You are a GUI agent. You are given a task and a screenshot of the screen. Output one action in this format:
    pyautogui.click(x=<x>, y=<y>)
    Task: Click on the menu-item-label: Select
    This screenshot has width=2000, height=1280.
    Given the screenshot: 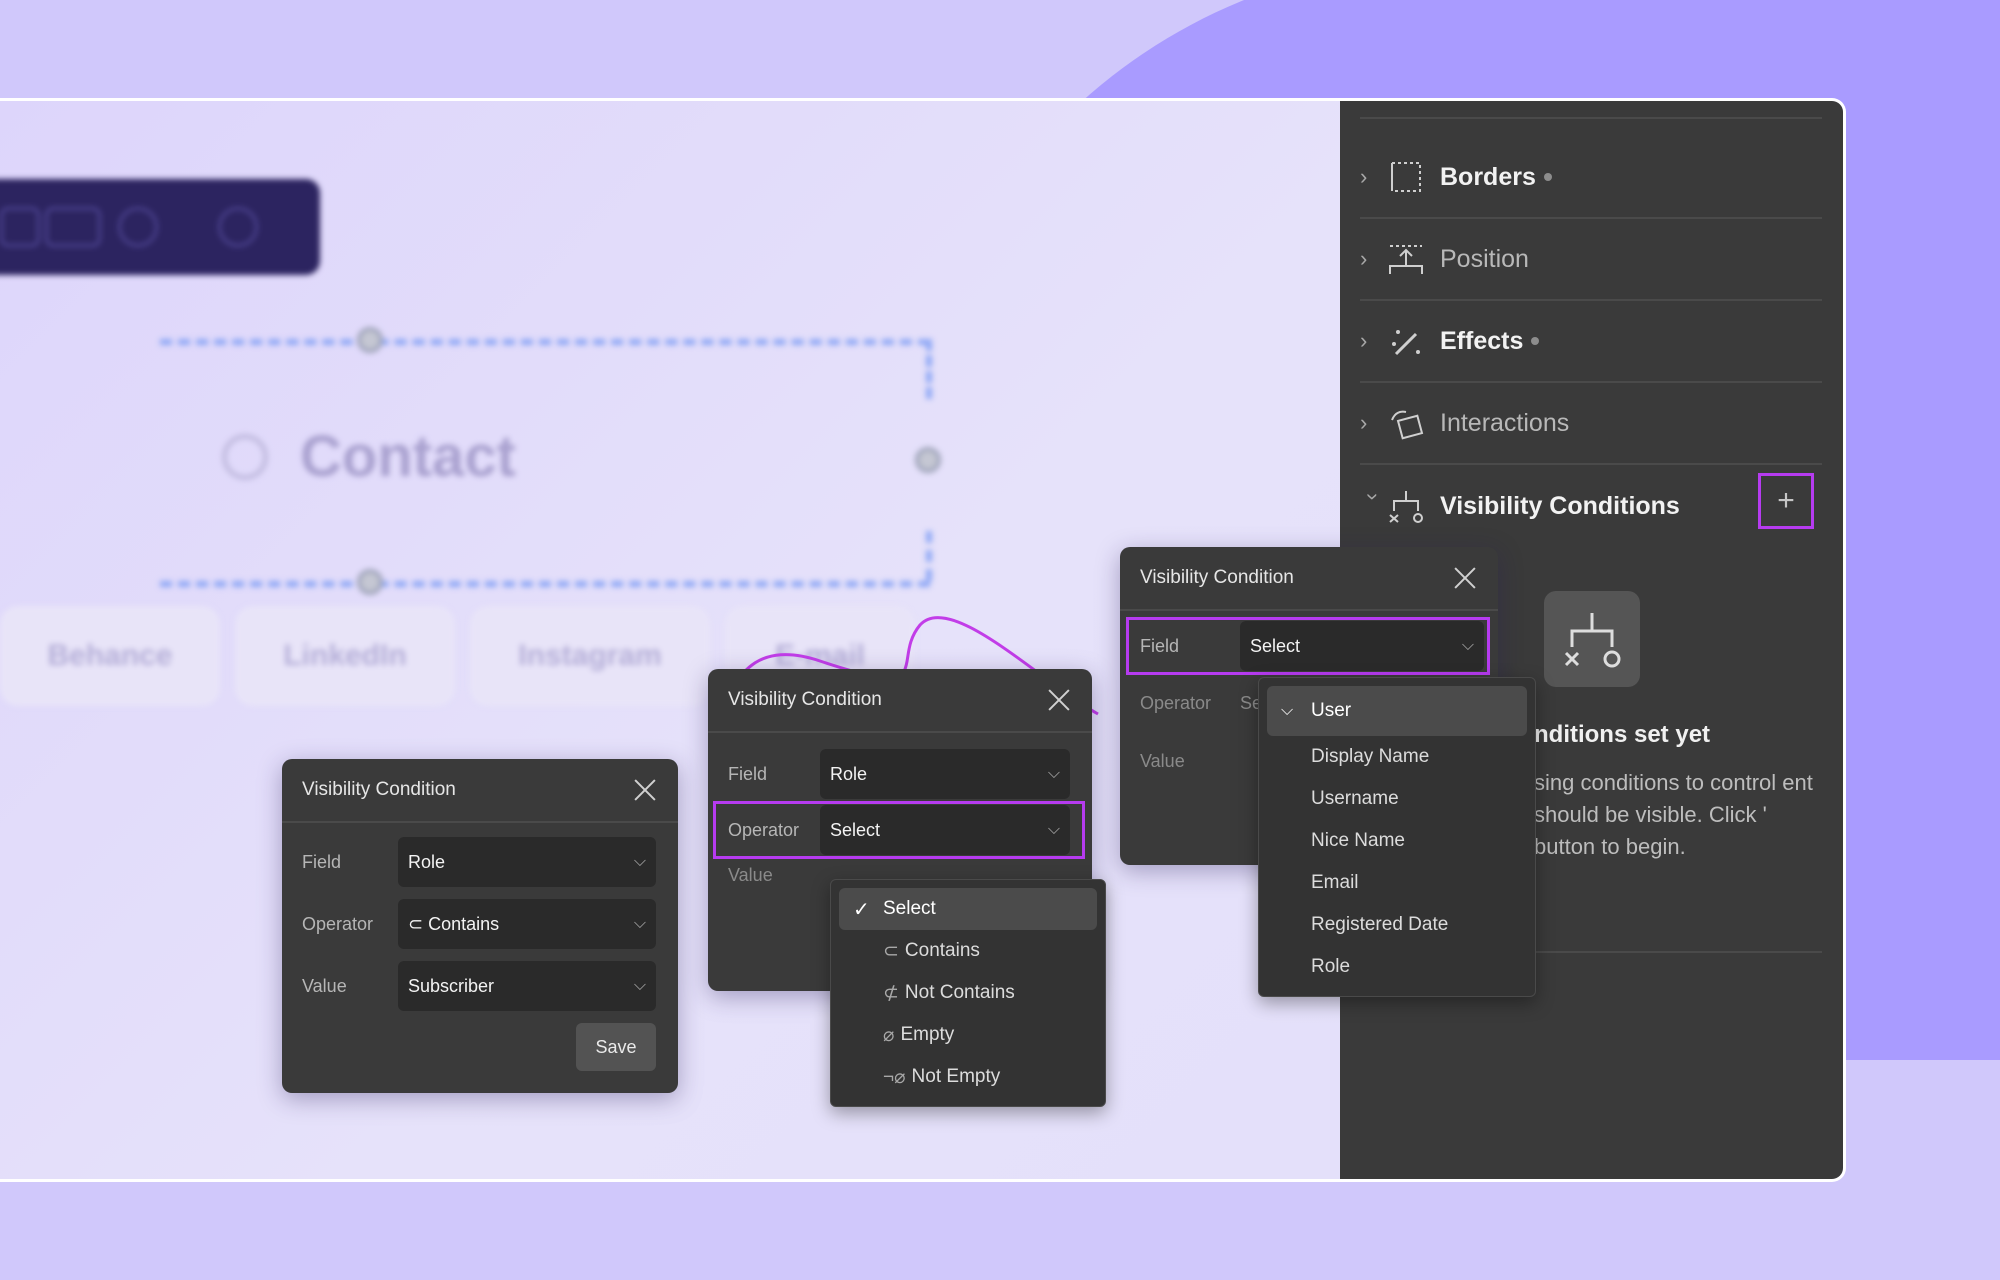 What is the action you would take?
    pyautogui.click(x=909, y=908)
    